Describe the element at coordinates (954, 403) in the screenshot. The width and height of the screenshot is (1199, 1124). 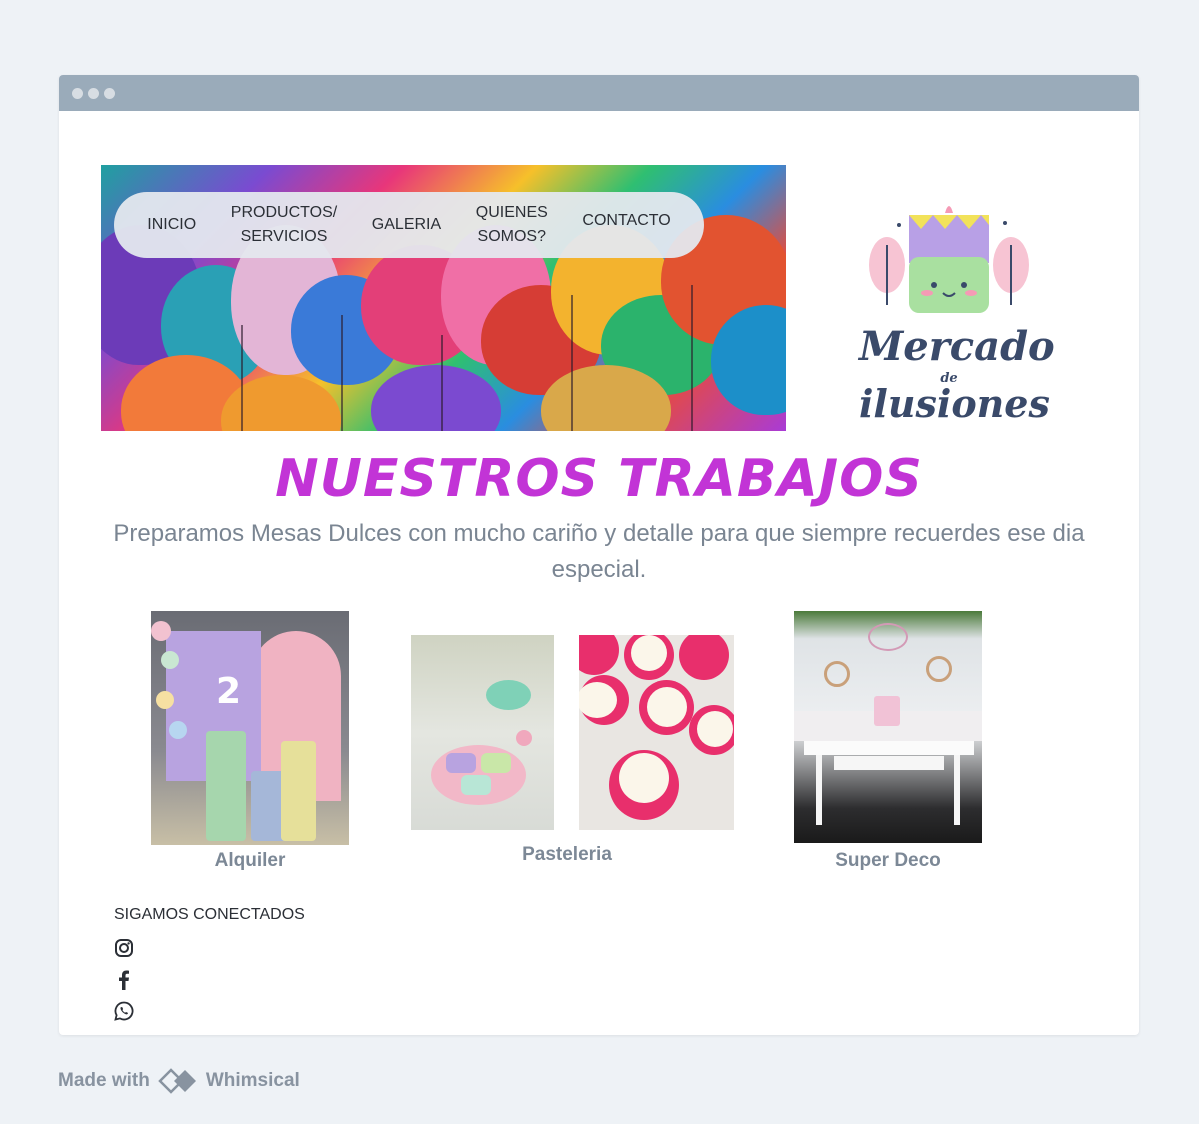
I see `logo-line-3: ilusiones` at that location.